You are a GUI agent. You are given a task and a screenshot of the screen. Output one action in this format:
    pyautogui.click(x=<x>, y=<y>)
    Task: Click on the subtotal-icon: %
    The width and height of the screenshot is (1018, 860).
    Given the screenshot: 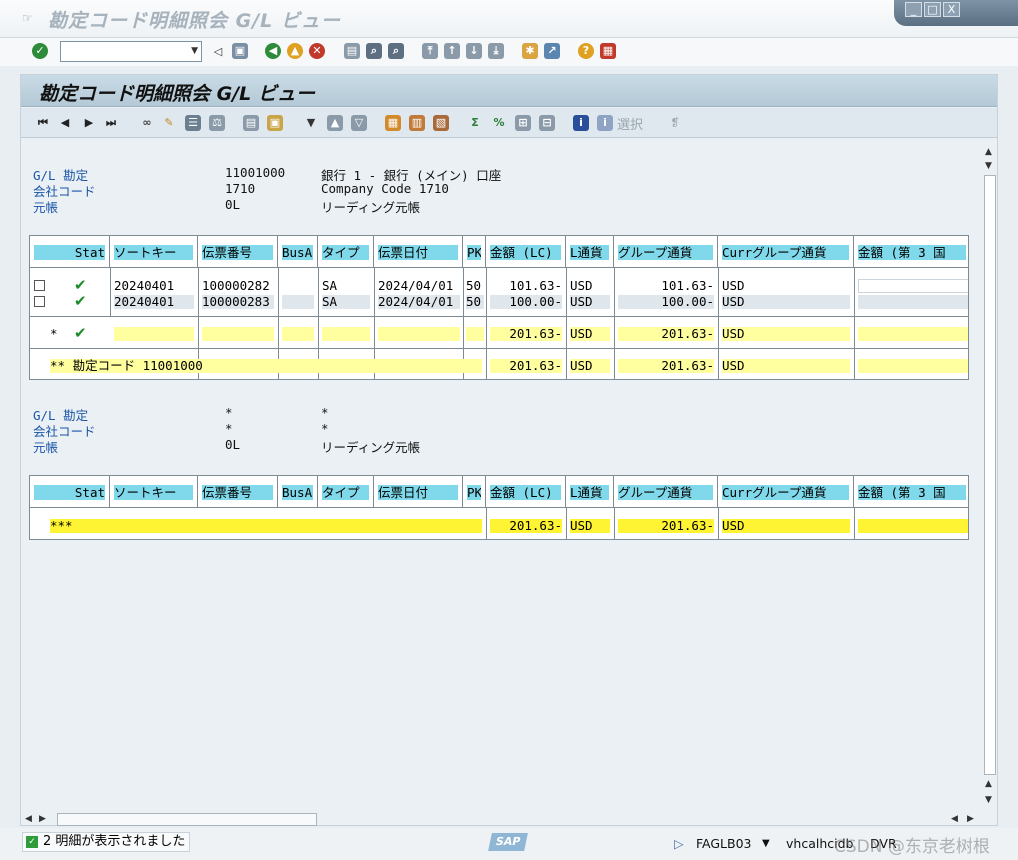 What is the action you would take?
    pyautogui.click(x=499, y=123)
    